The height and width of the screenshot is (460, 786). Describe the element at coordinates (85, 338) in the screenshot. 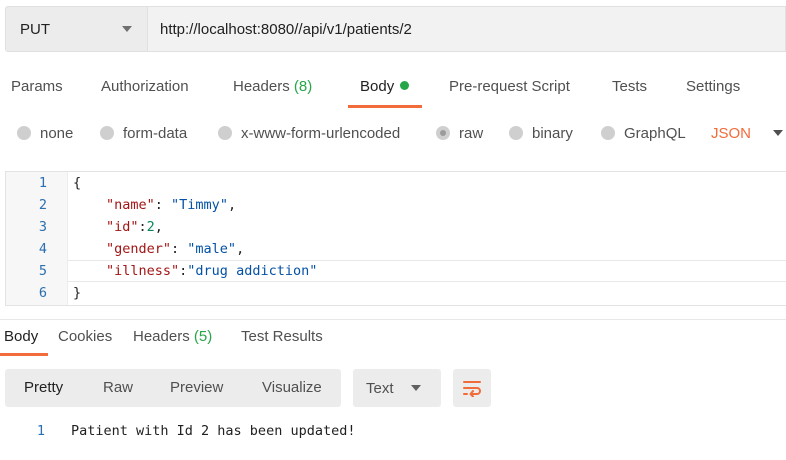

I see `response-tab-cookies: Cookies` at that location.